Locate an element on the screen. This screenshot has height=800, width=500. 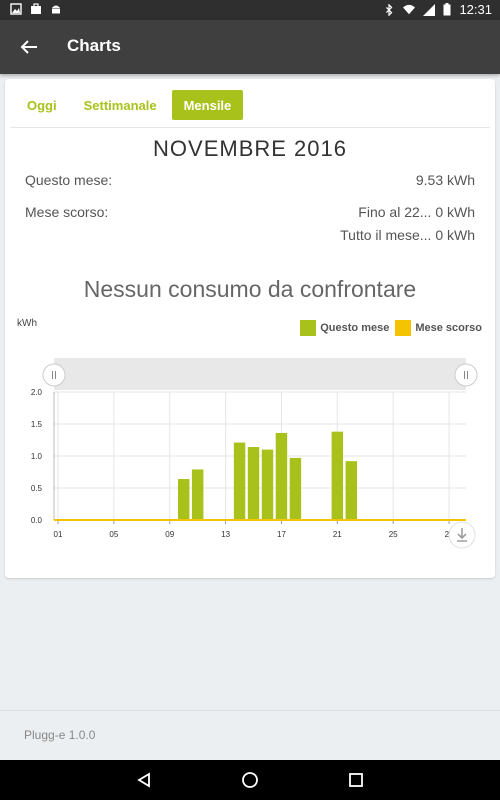
image-icon is located at coordinates (16, 9).